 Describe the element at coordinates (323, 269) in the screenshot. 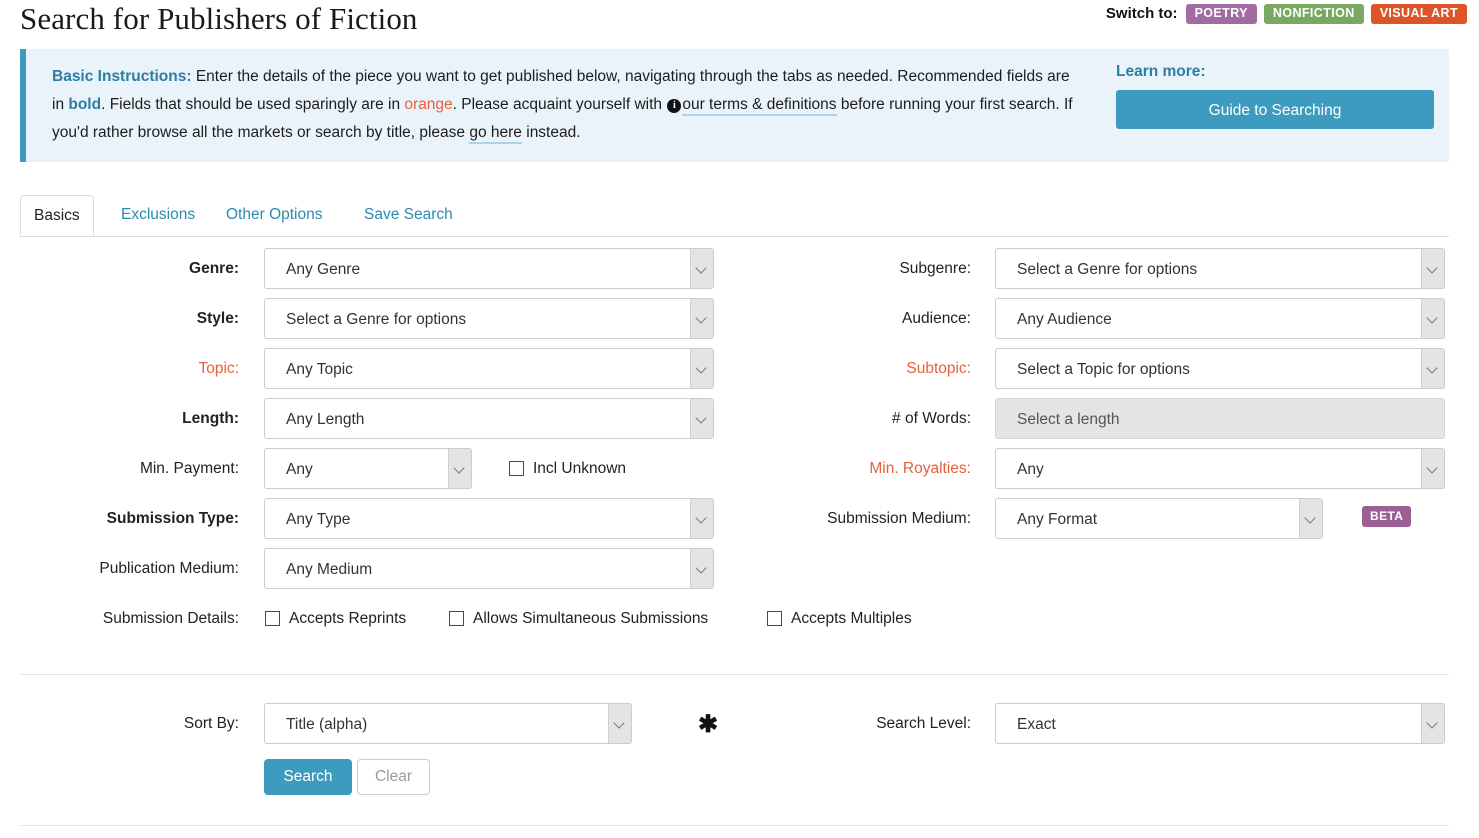

I see `genre-value: Any Genre` at that location.